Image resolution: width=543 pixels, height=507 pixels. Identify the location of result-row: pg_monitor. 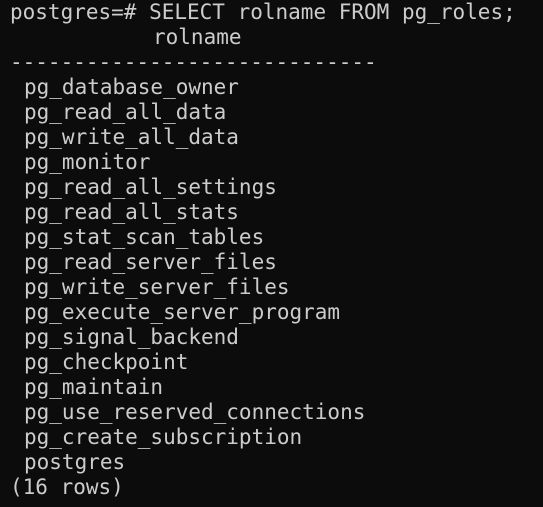
(87, 162).